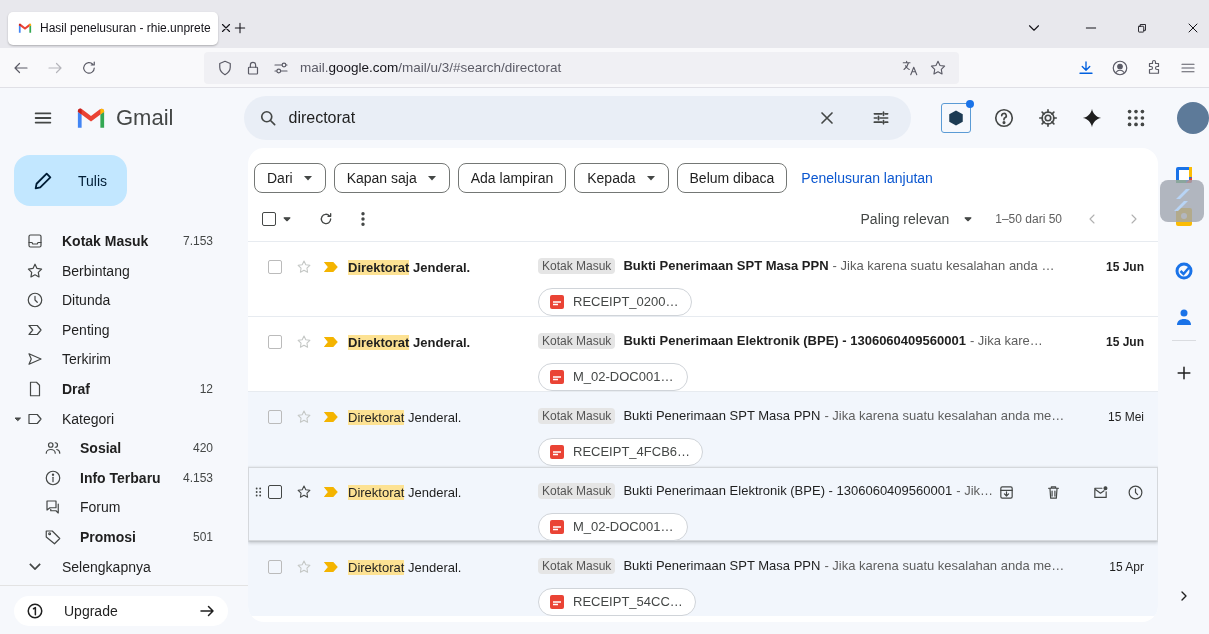 The height and width of the screenshot is (634, 1209). What do you see at coordinates (225, 67) in the screenshot?
I see `shield-icon` at bounding box center [225, 67].